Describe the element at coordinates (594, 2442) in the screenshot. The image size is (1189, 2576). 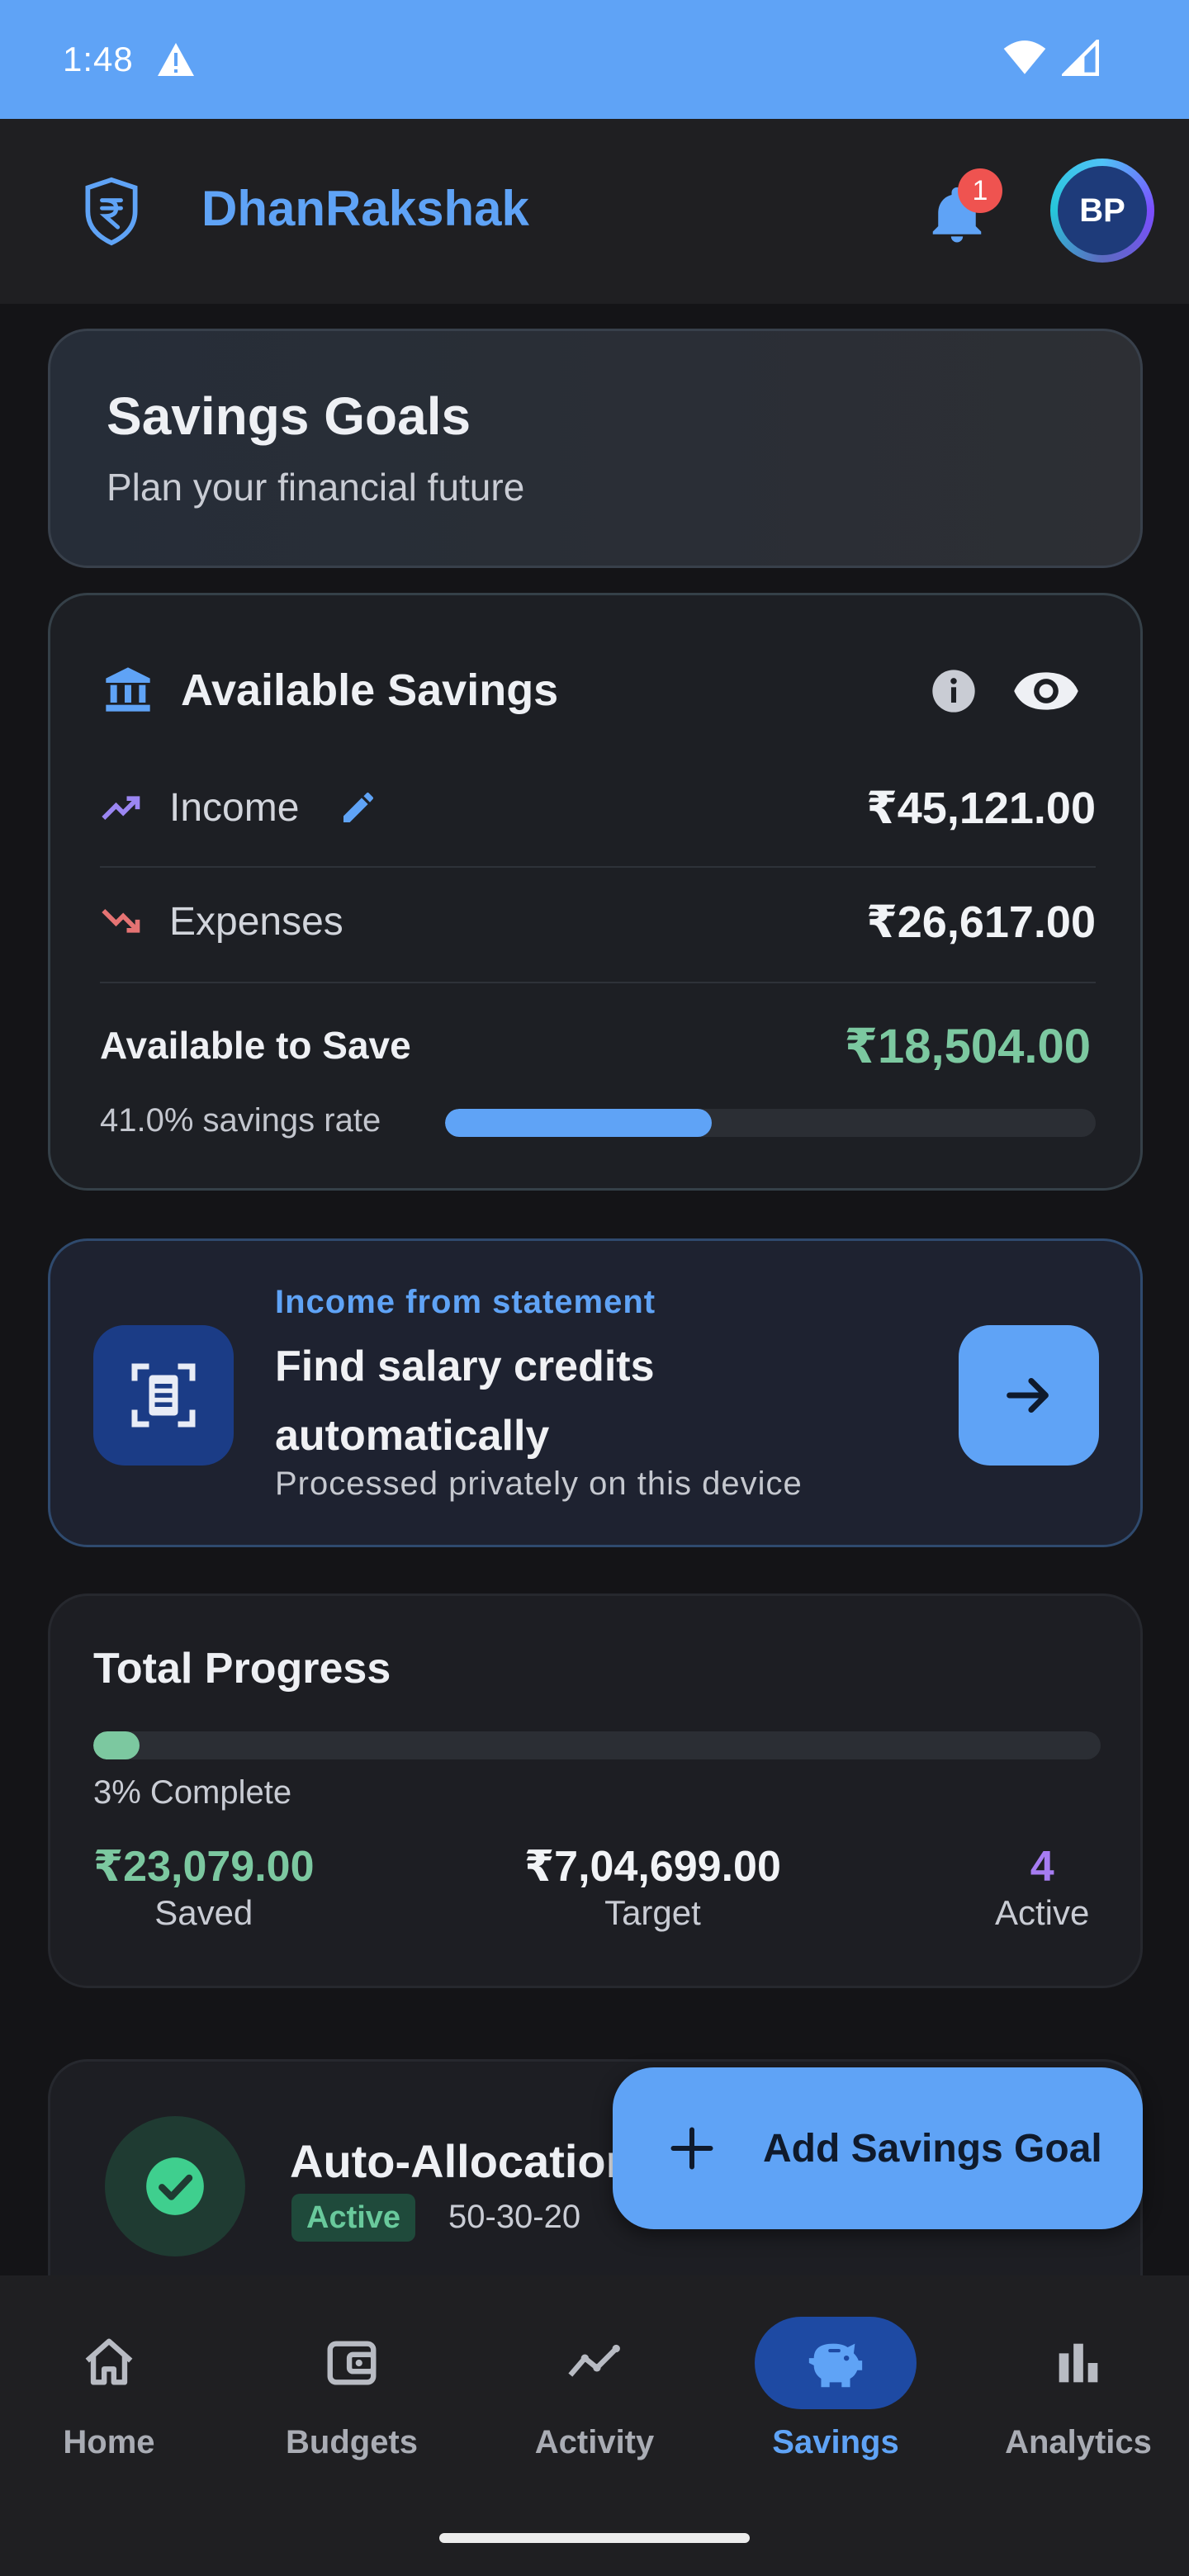
I see `nav-label: Activity` at that location.